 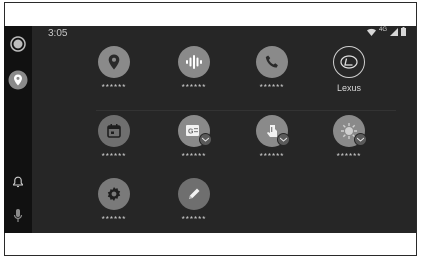 I want to click on app-tile-settings: ******, so click(x=114, y=207).